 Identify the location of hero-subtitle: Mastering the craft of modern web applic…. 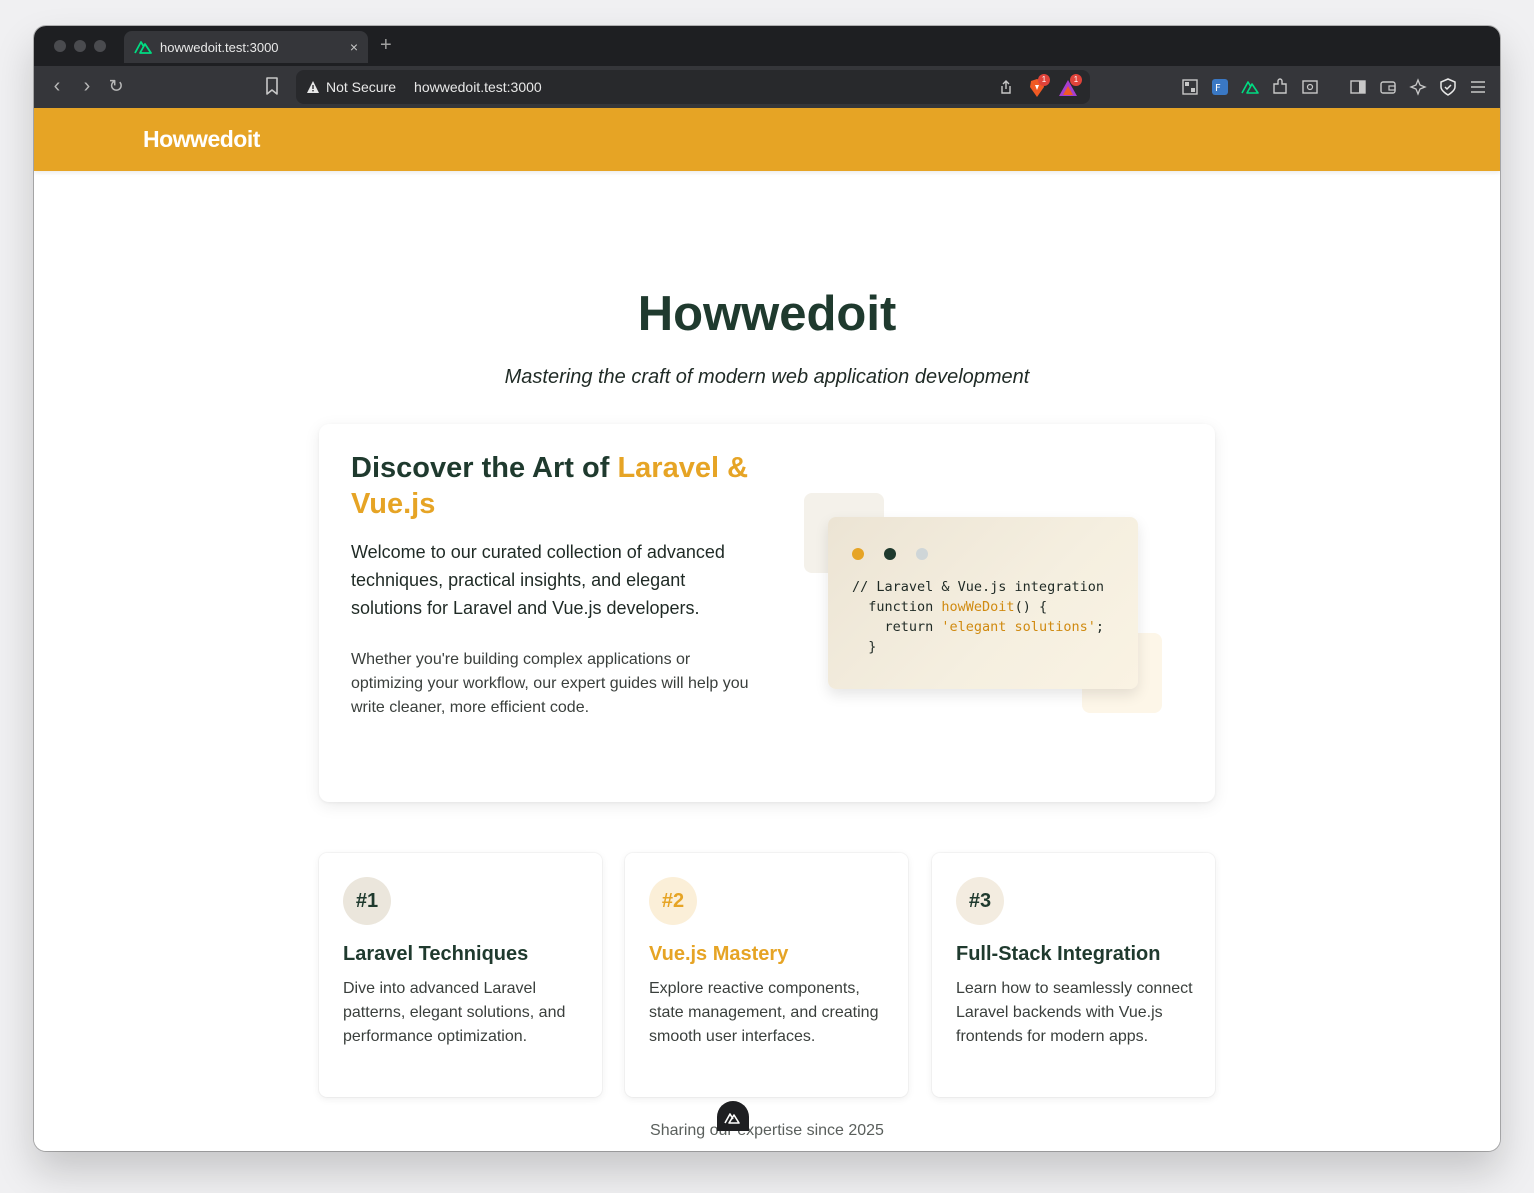
(767, 377).